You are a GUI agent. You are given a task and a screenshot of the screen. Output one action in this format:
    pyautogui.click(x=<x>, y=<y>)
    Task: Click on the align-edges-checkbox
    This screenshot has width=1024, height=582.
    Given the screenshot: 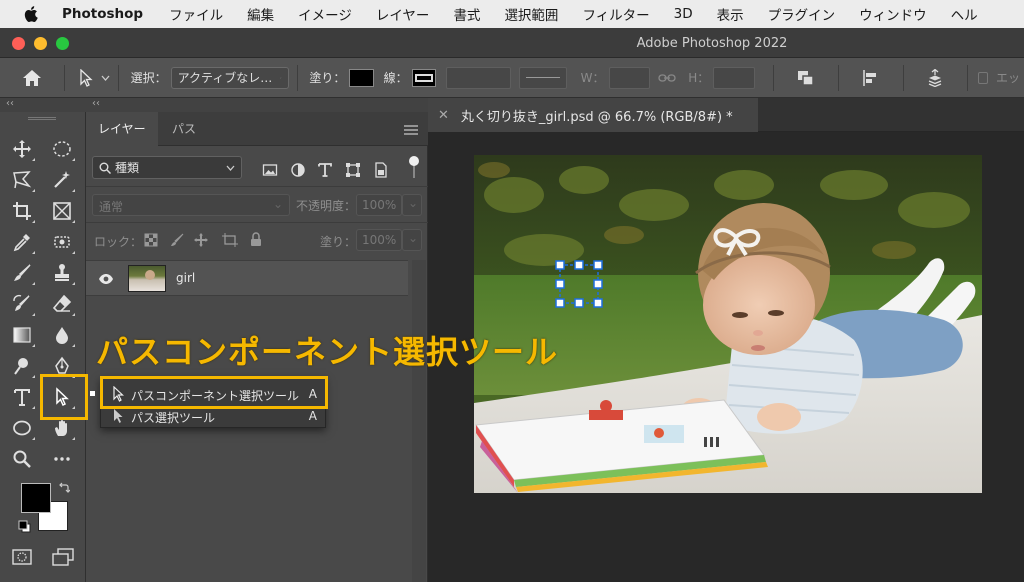 What is the action you would take?
    pyautogui.click(x=983, y=77)
    